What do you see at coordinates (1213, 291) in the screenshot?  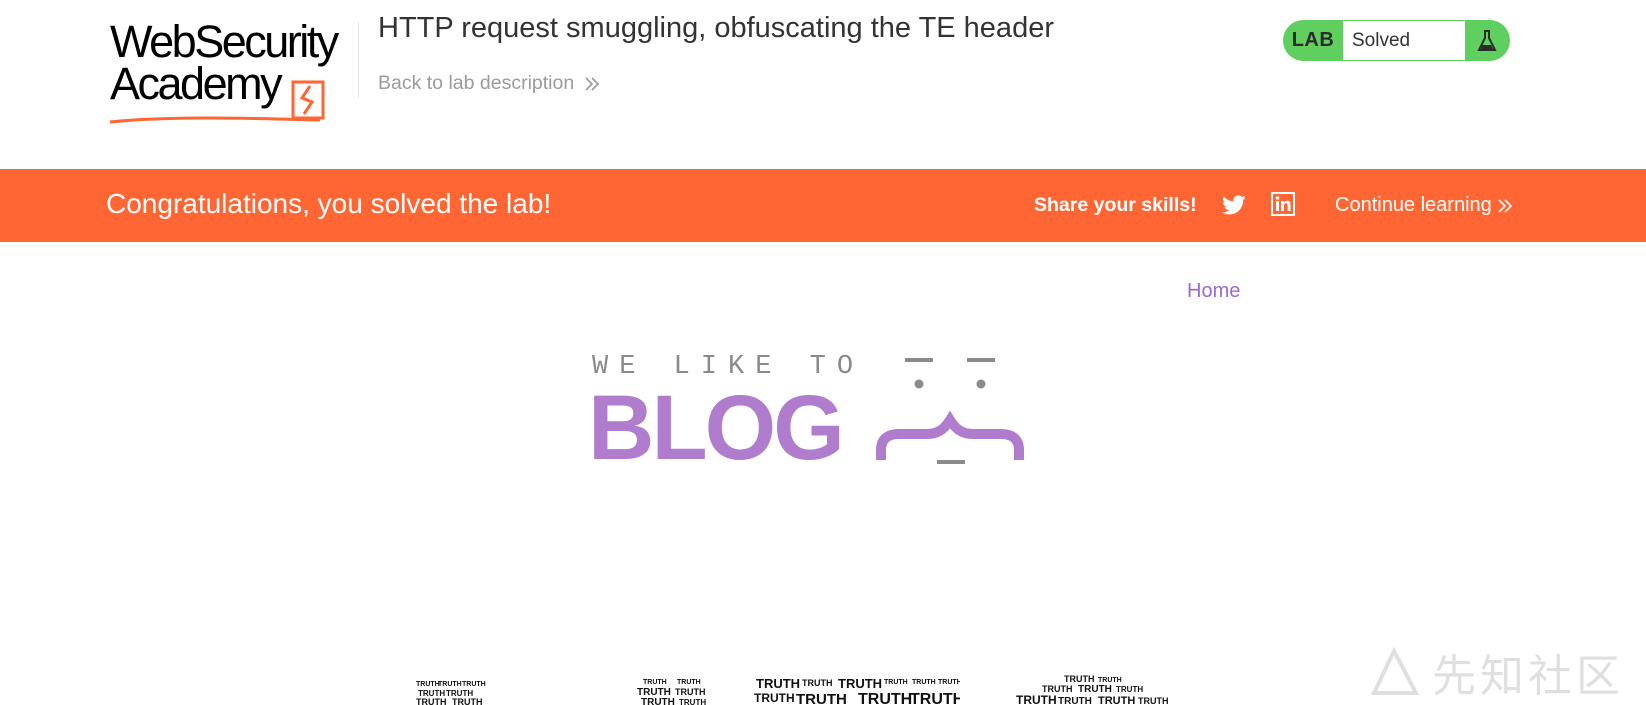 I see `home-link: Home` at bounding box center [1213, 291].